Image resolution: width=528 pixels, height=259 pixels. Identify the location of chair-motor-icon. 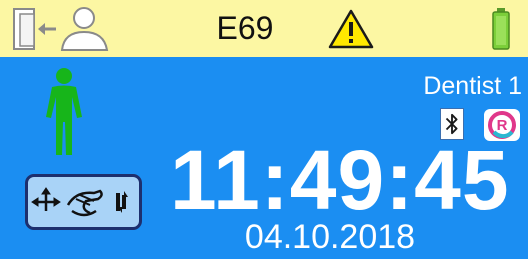
(84, 203).